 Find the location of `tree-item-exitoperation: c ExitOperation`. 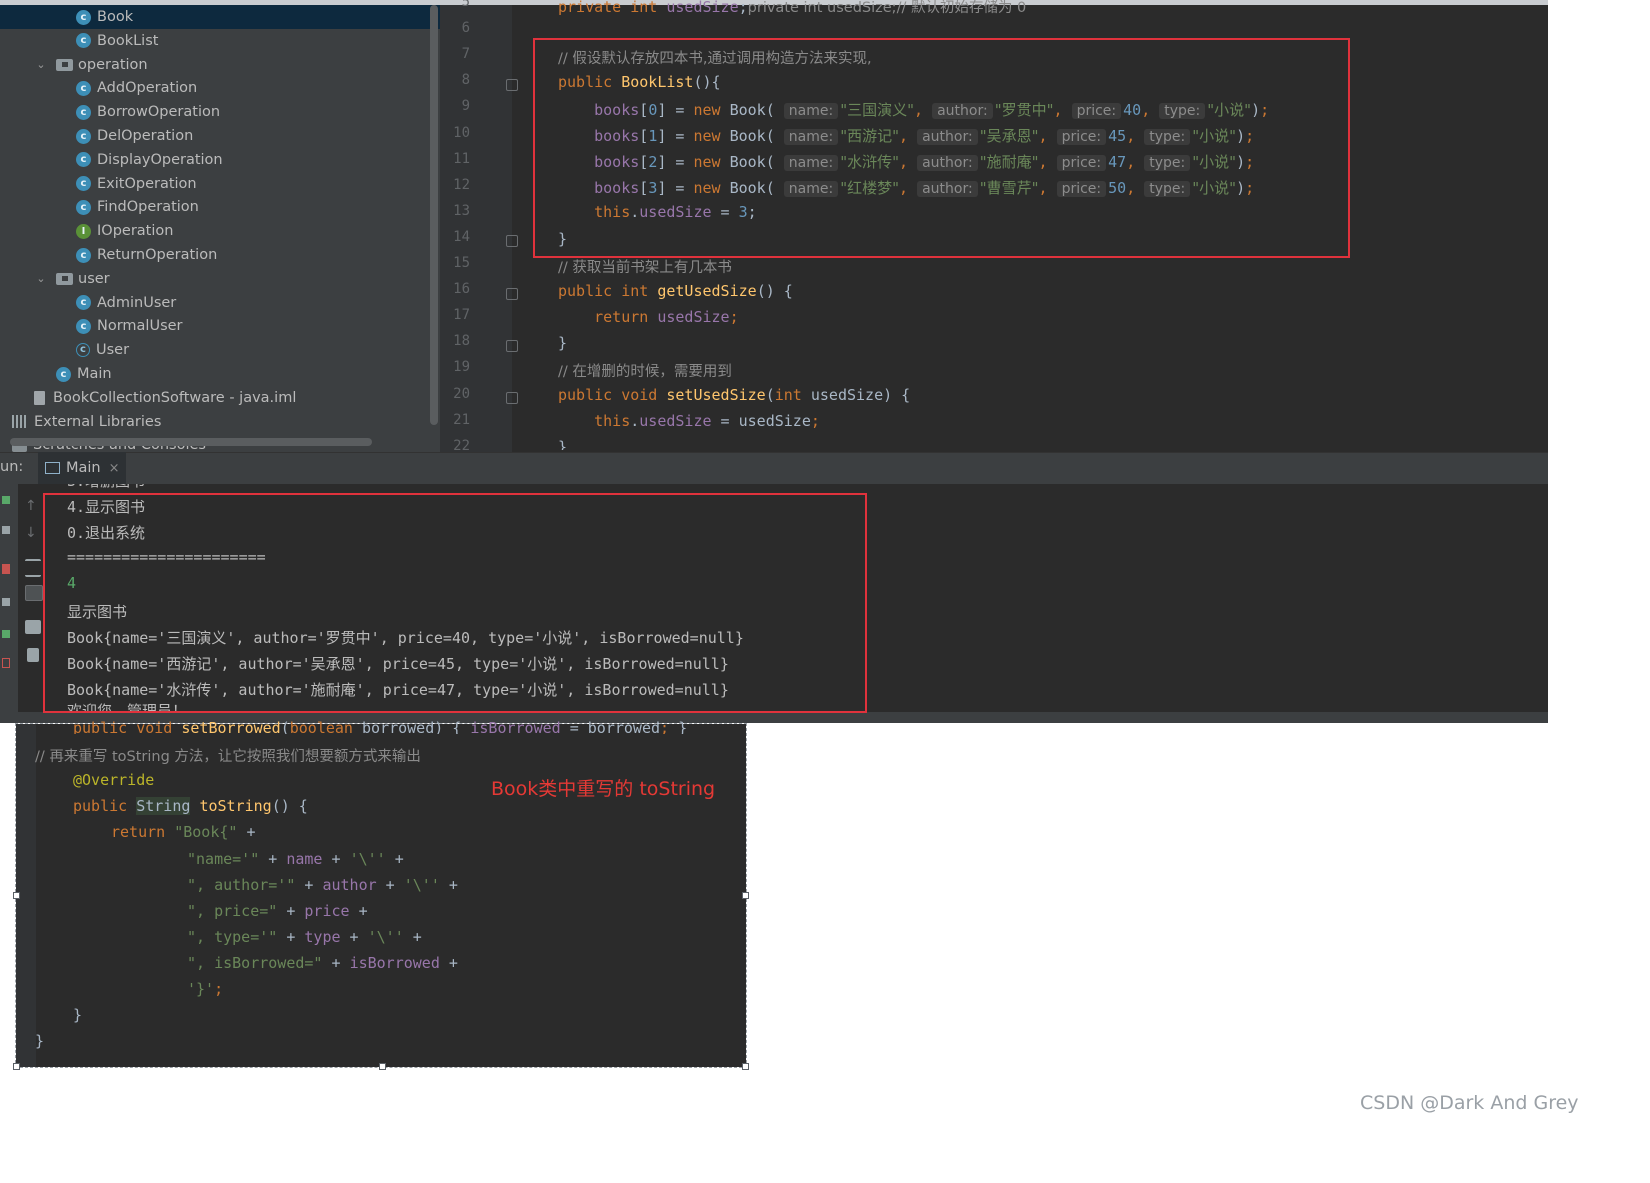

tree-item-exitoperation: c ExitOperation is located at coordinates (220, 184).